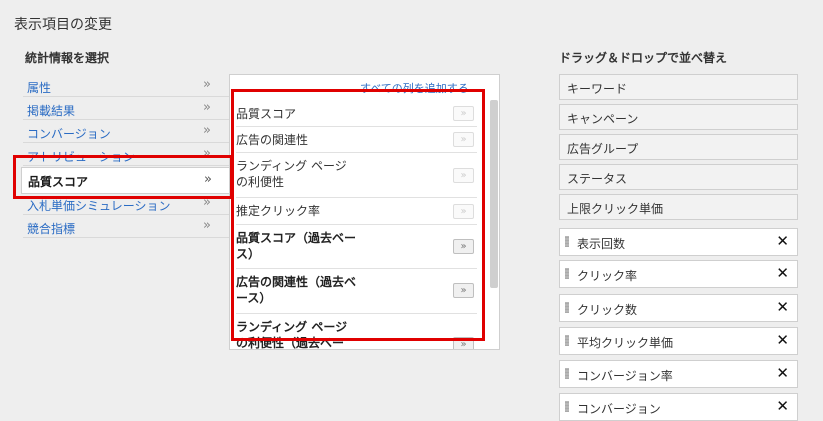 The image size is (823, 421). I want to click on page-title: 表示項目の変更, so click(63, 25).